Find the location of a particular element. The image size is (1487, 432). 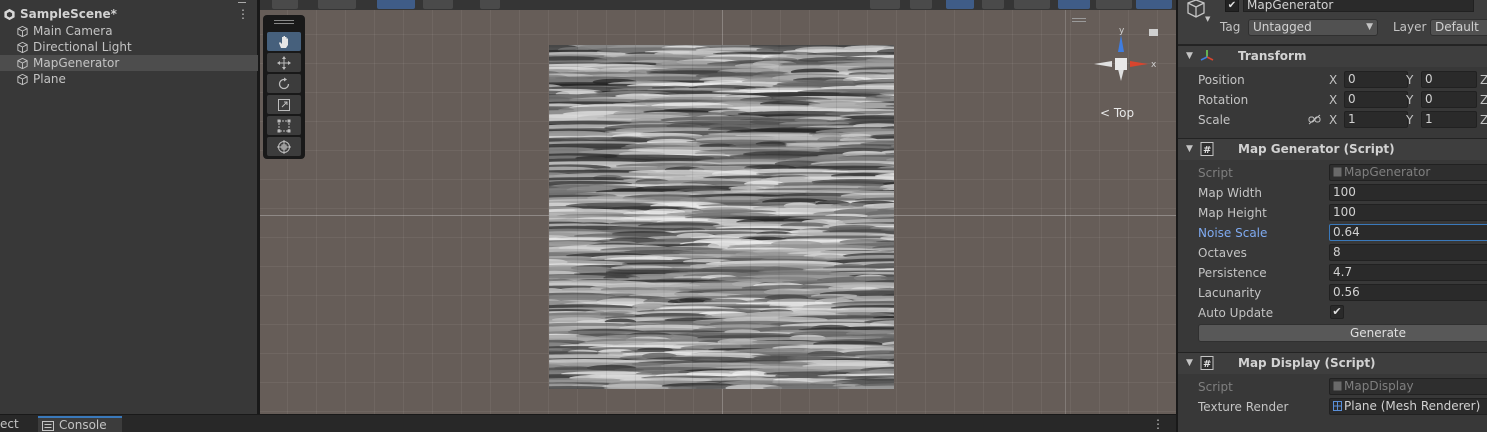

map-generator-component-header: ▼ # Map Generator (Script) is located at coordinates (1332, 149).